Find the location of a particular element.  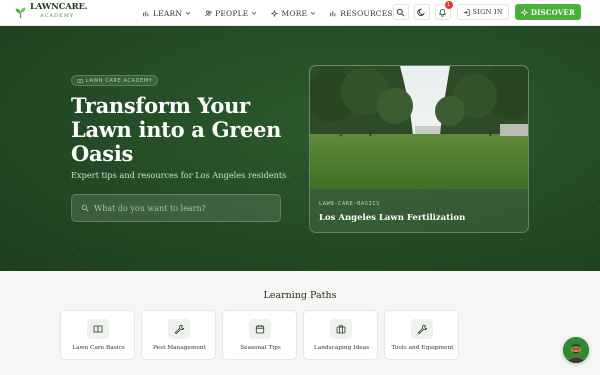

learning-paths-title: Learning Paths is located at coordinates (300, 295).